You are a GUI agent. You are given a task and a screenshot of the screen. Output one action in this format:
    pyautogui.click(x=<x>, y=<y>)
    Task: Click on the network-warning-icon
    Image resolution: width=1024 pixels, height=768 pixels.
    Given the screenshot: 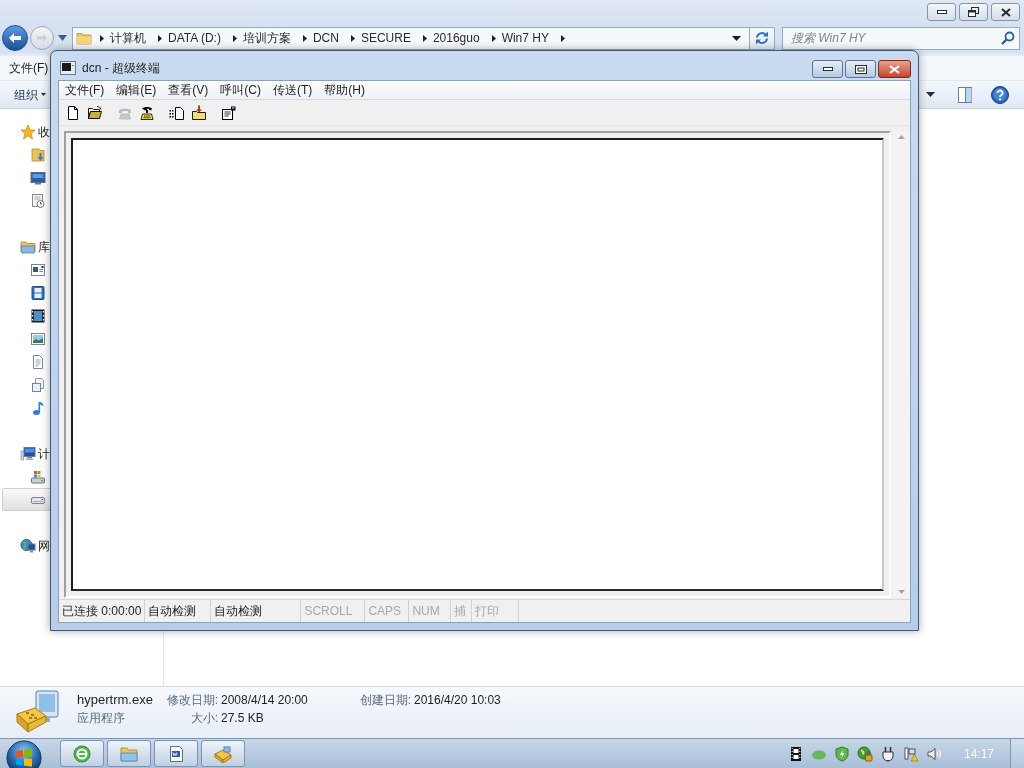 What is the action you would take?
    pyautogui.click(x=911, y=753)
    